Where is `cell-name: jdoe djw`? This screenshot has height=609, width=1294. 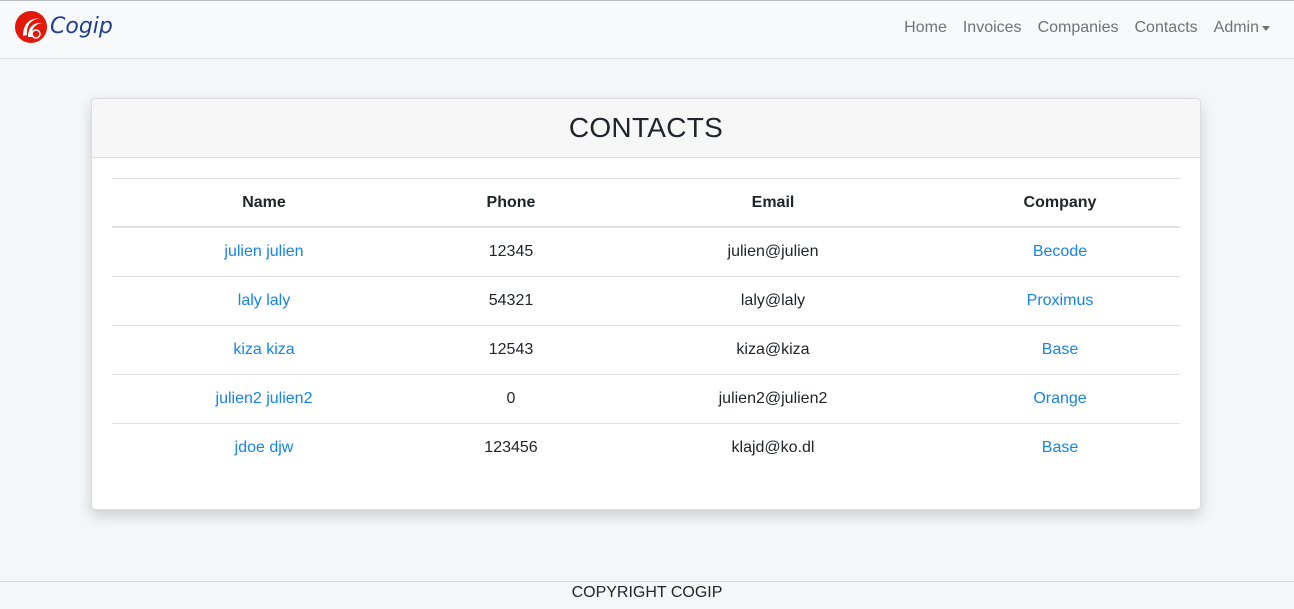 cell-name: jdoe djw is located at coordinates (264, 447).